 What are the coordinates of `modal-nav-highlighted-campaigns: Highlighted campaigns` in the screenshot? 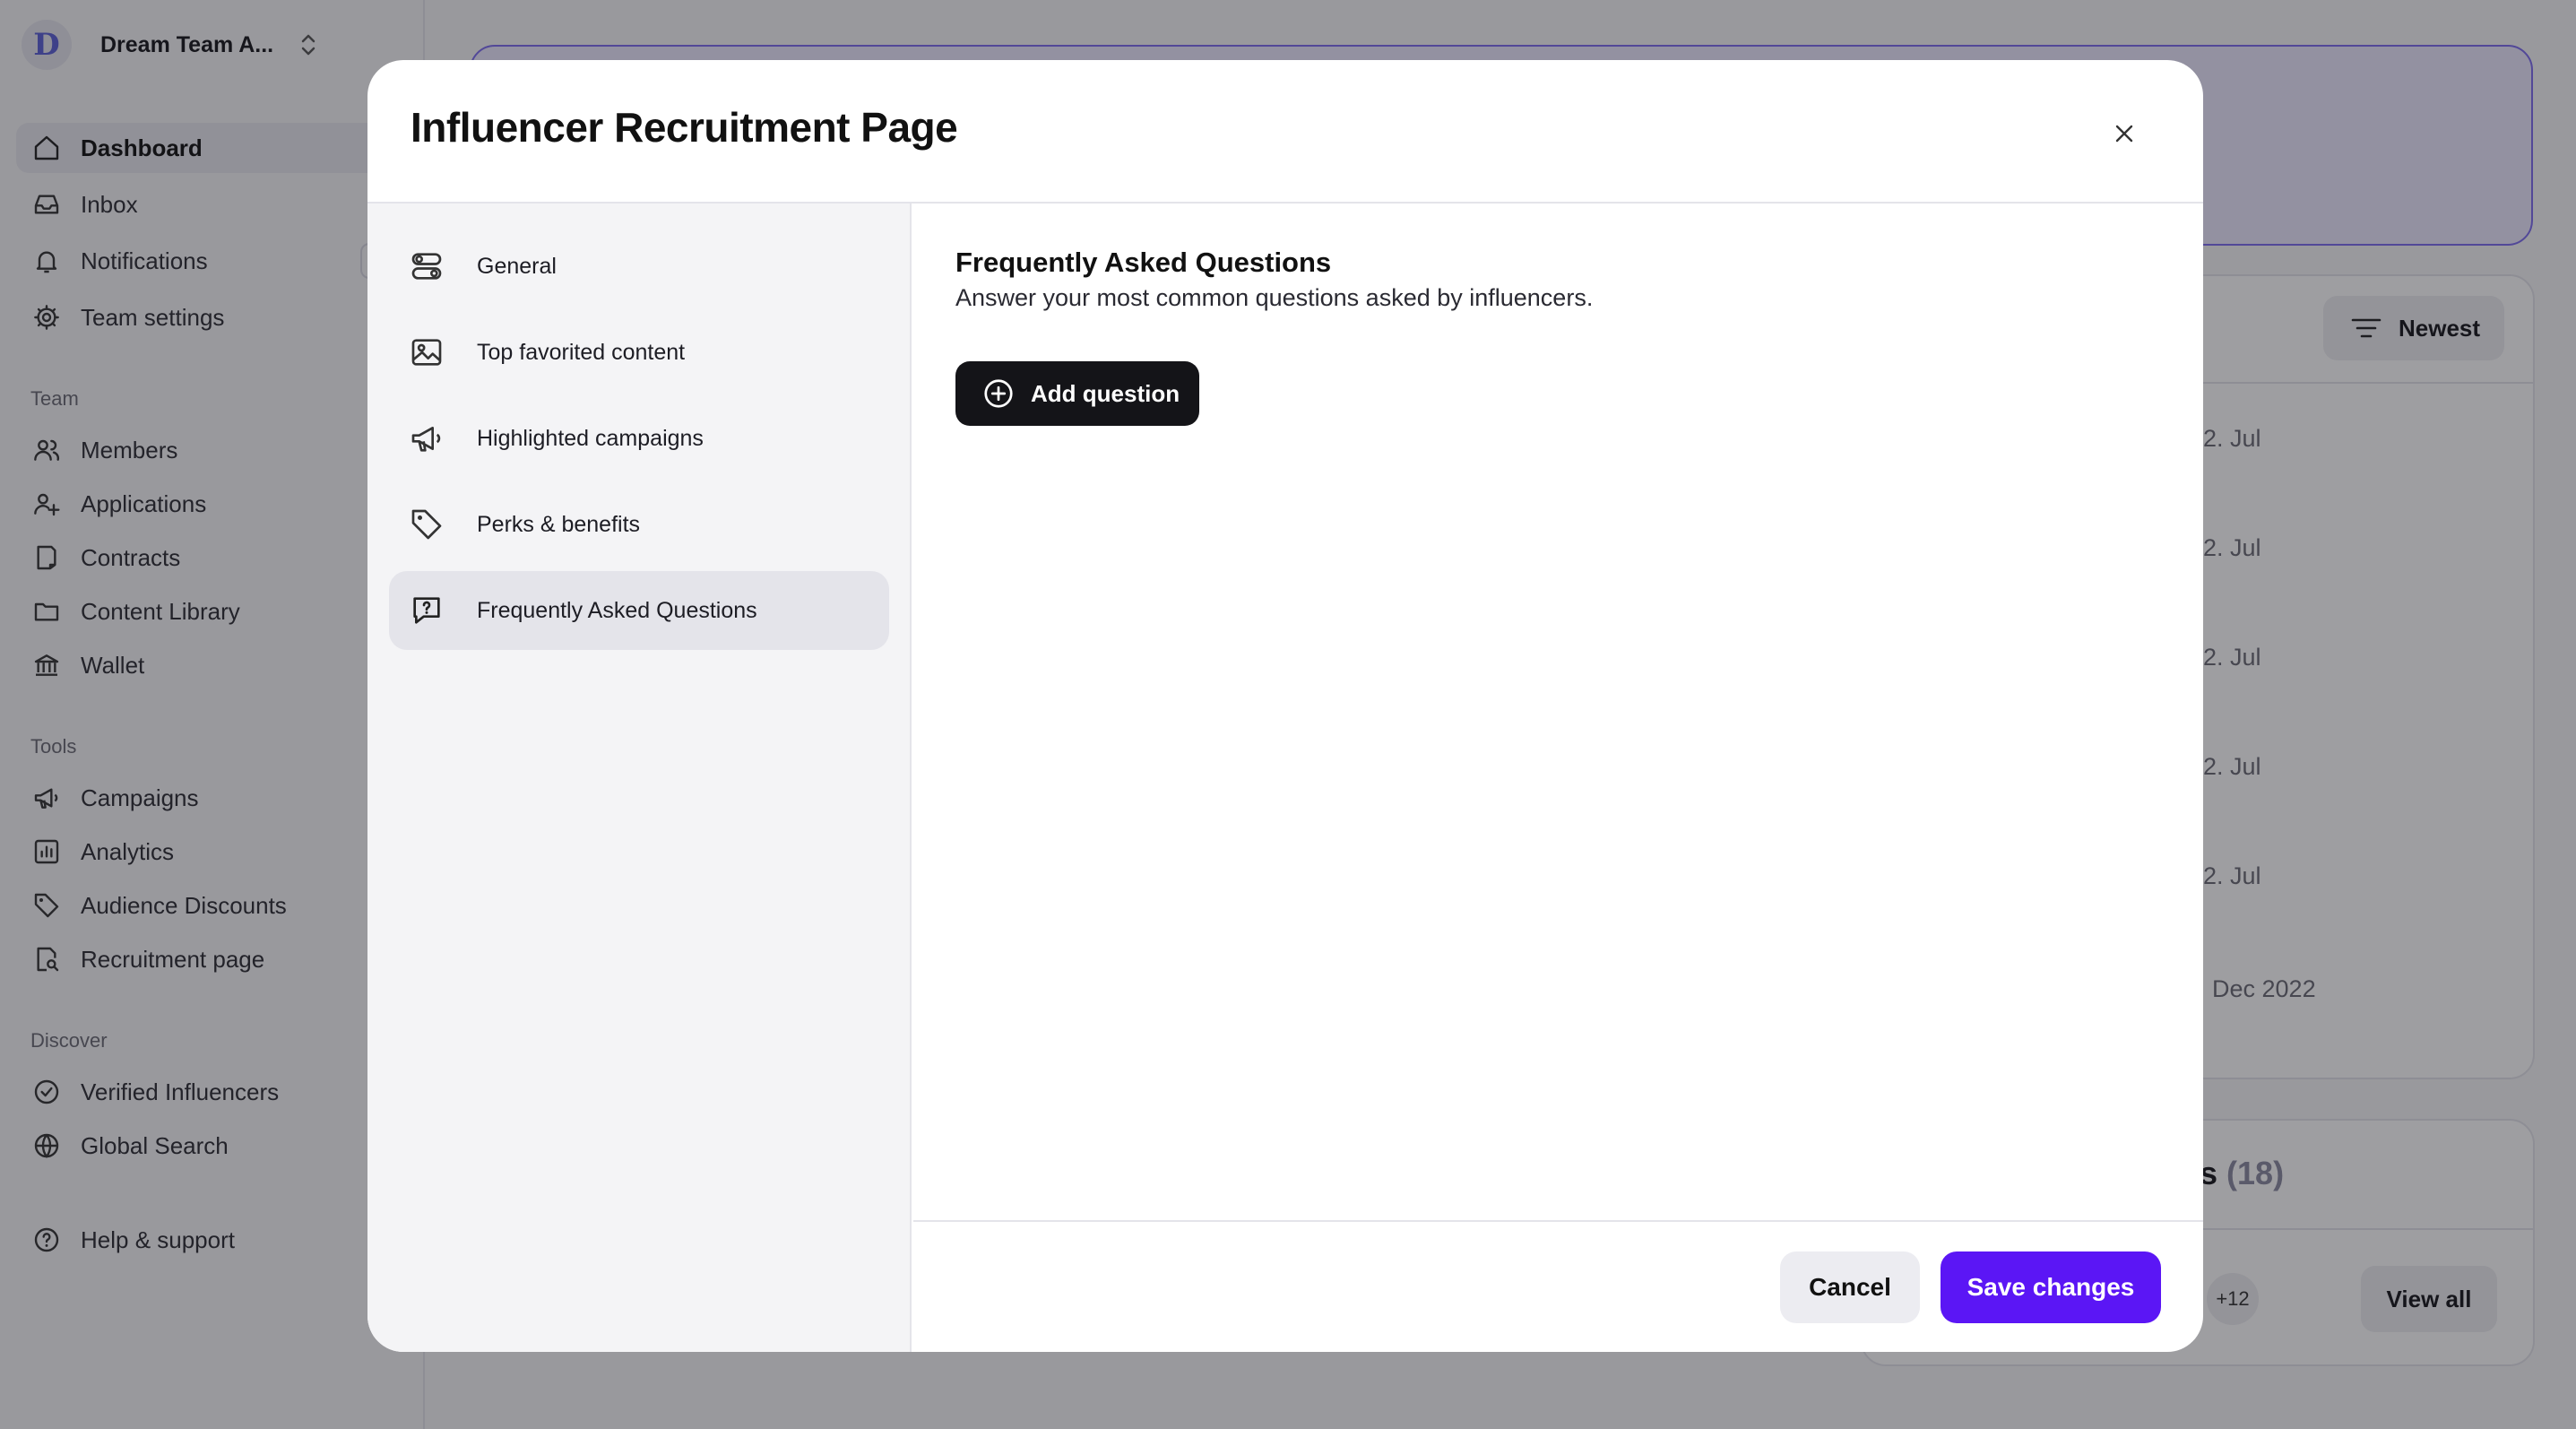 It's located at (639, 438).